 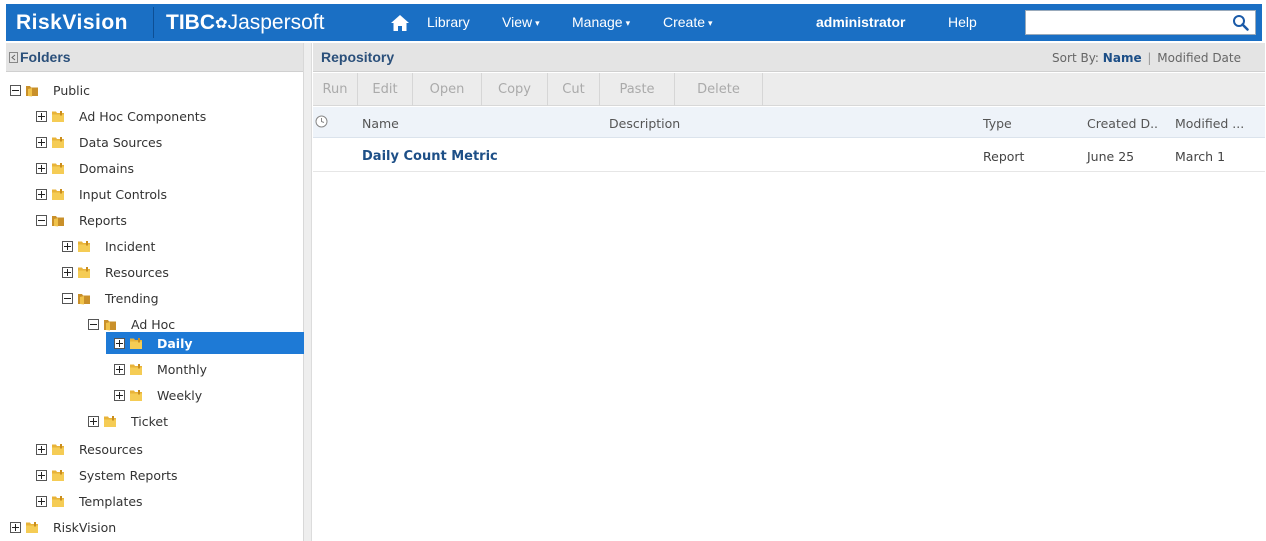 I want to click on panel-collapse-icon, so click(x=13, y=57).